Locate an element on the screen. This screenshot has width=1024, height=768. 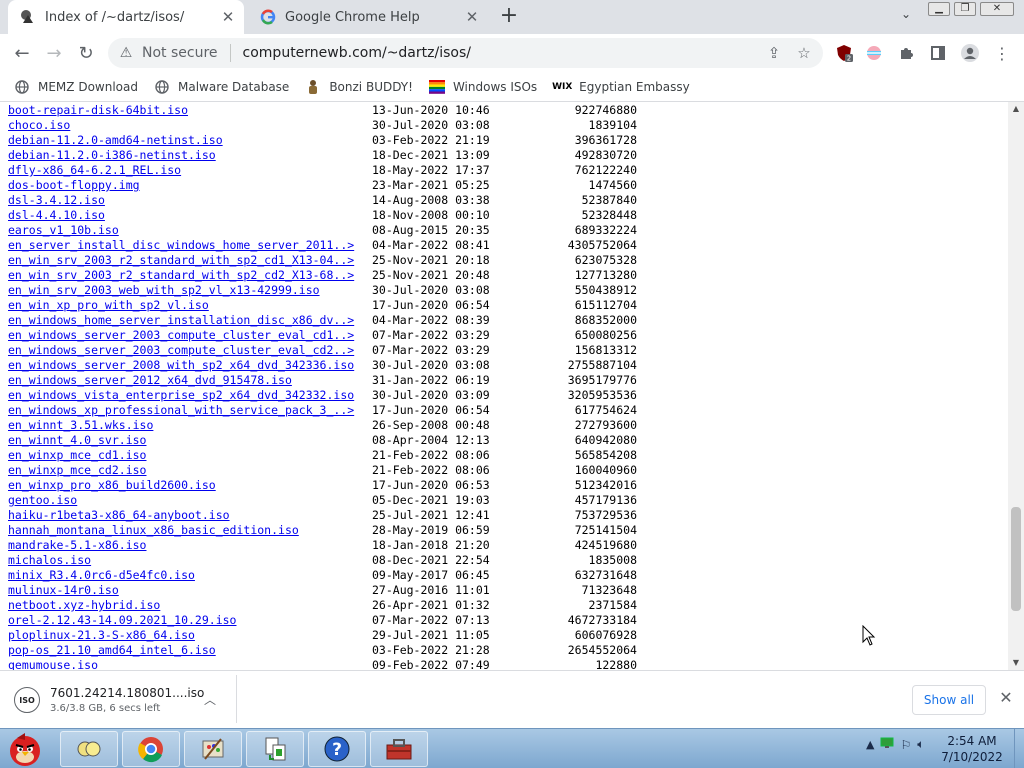
url-text: computernewb.com/~dartz/isos/ is located at coordinates (503, 53).